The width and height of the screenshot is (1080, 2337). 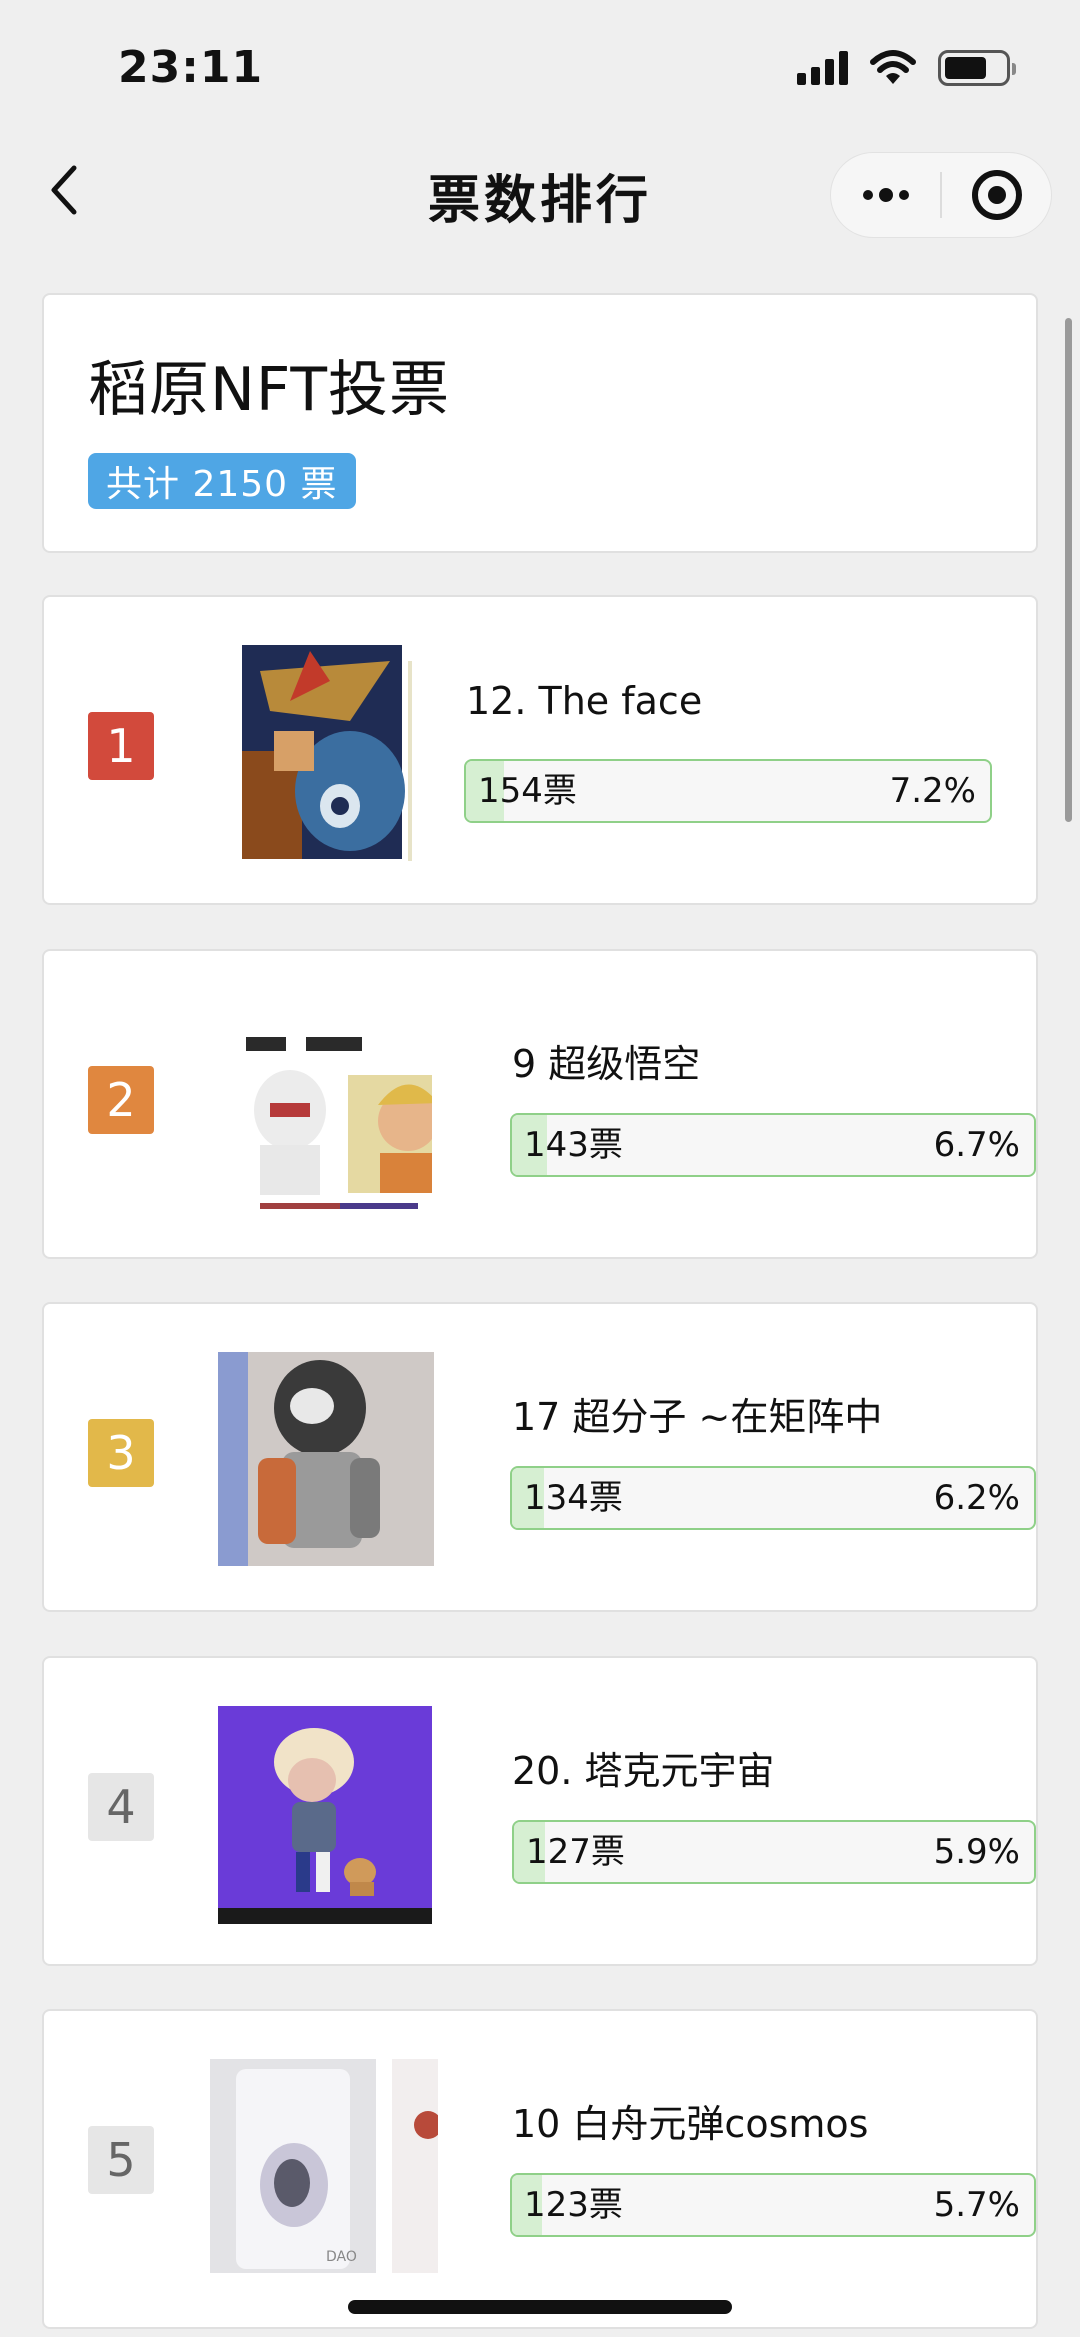 What do you see at coordinates (773, 2205) in the screenshot?
I see `vote-progress-bar: 123票 5.7%` at bounding box center [773, 2205].